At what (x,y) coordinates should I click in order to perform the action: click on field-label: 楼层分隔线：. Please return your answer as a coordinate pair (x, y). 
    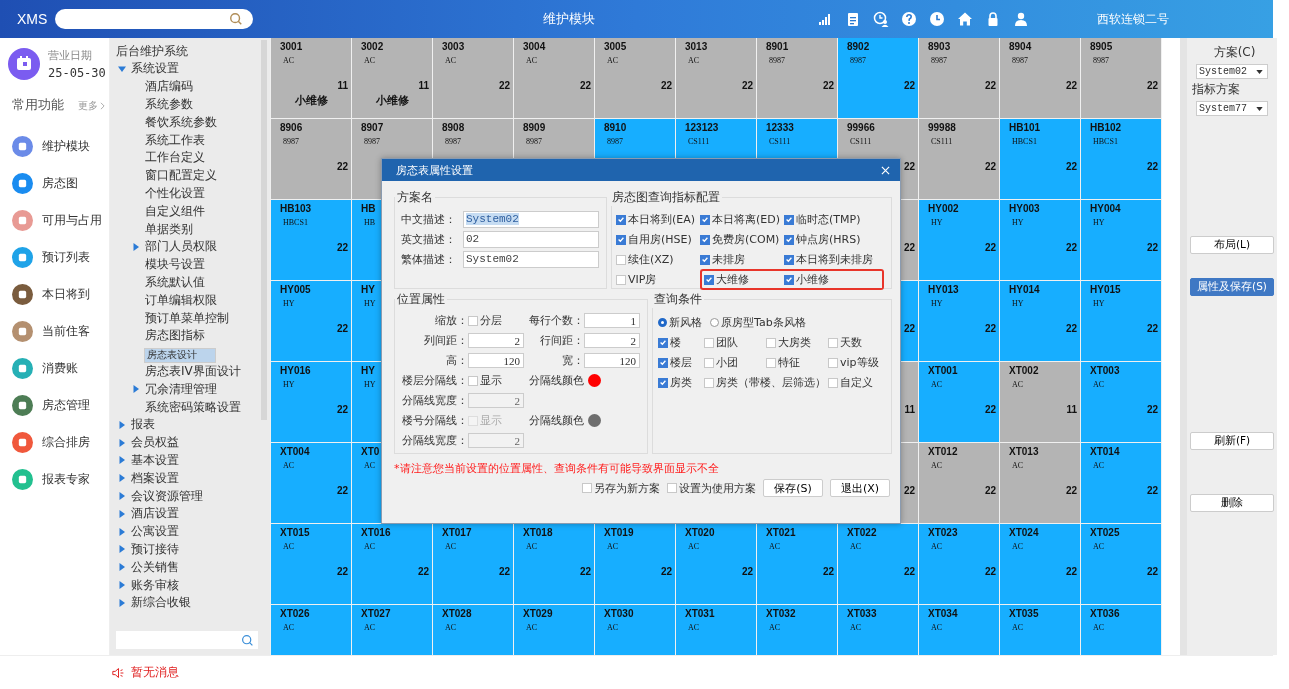
    Looking at the image, I should click on (434, 380).